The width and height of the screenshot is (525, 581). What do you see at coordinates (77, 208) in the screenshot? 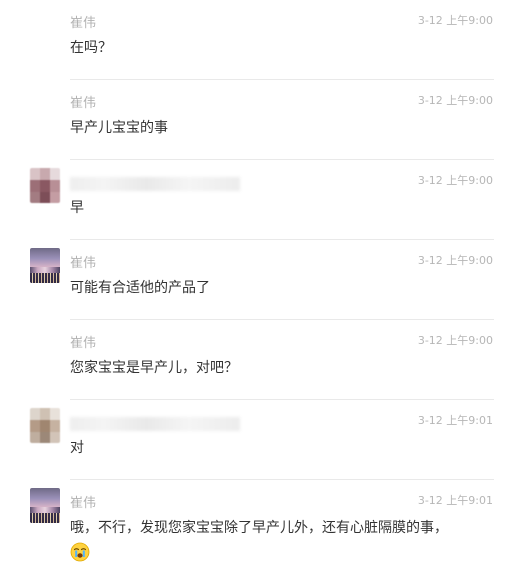
I see `message-text: 早` at bounding box center [77, 208].